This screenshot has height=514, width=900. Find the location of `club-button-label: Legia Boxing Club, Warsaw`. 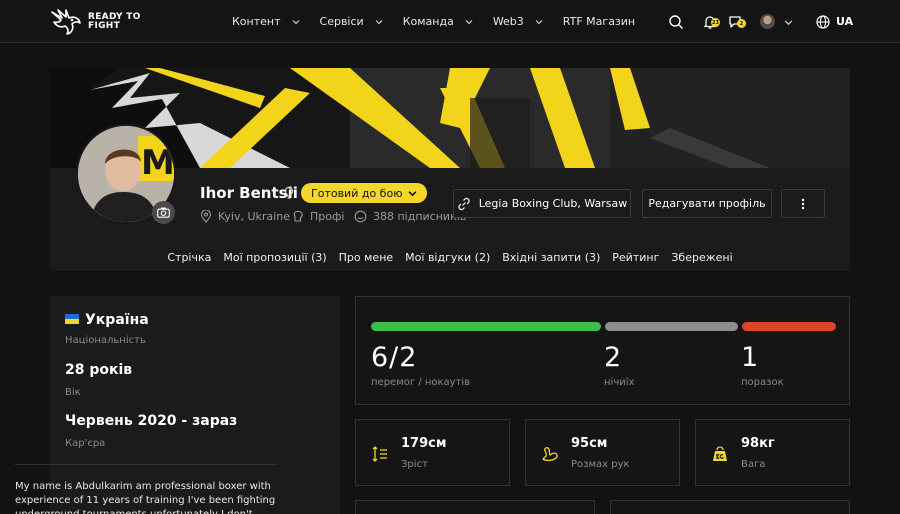

club-button-label: Legia Boxing Club, Warsaw is located at coordinates (553, 203).